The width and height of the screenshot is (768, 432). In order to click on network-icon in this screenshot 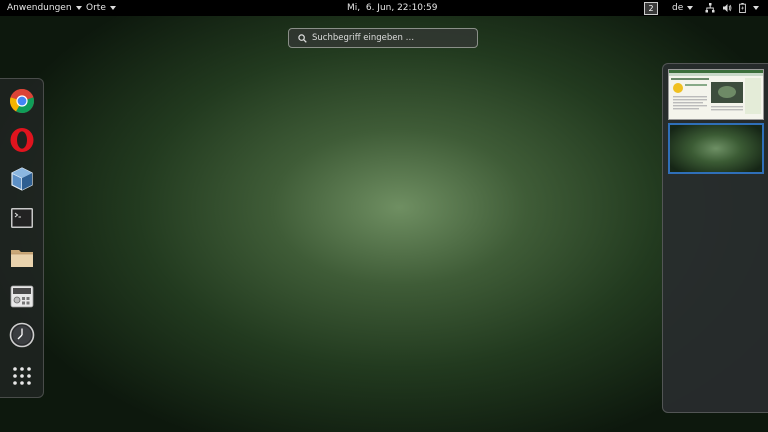, I will do `click(710, 8)`.